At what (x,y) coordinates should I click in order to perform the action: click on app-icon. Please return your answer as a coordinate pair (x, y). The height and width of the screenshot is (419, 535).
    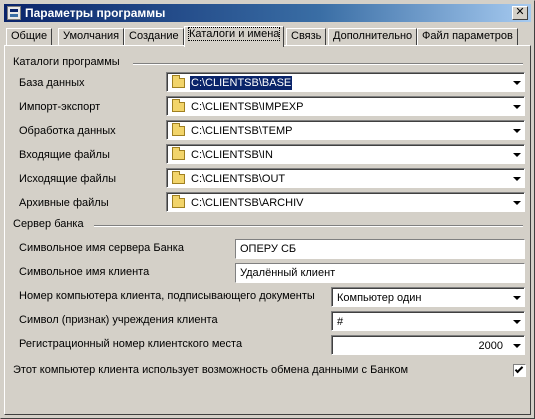
    Looking at the image, I should click on (14, 13).